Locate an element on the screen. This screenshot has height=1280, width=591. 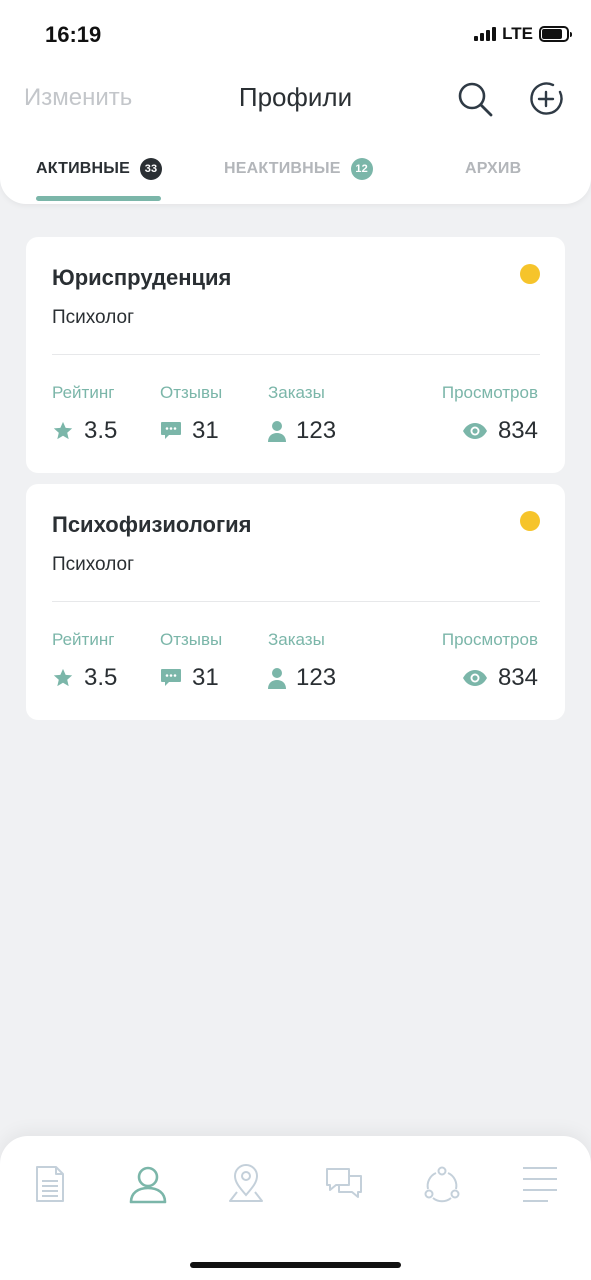
tab-inactive: НЕАКТИВНЫЕ 12 is located at coordinates (298, 169).